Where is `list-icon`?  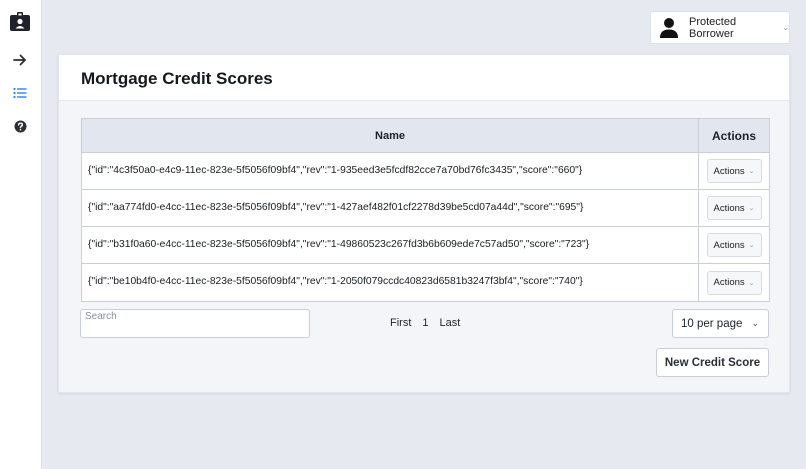
list-icon is located at coordinates (20, 93).